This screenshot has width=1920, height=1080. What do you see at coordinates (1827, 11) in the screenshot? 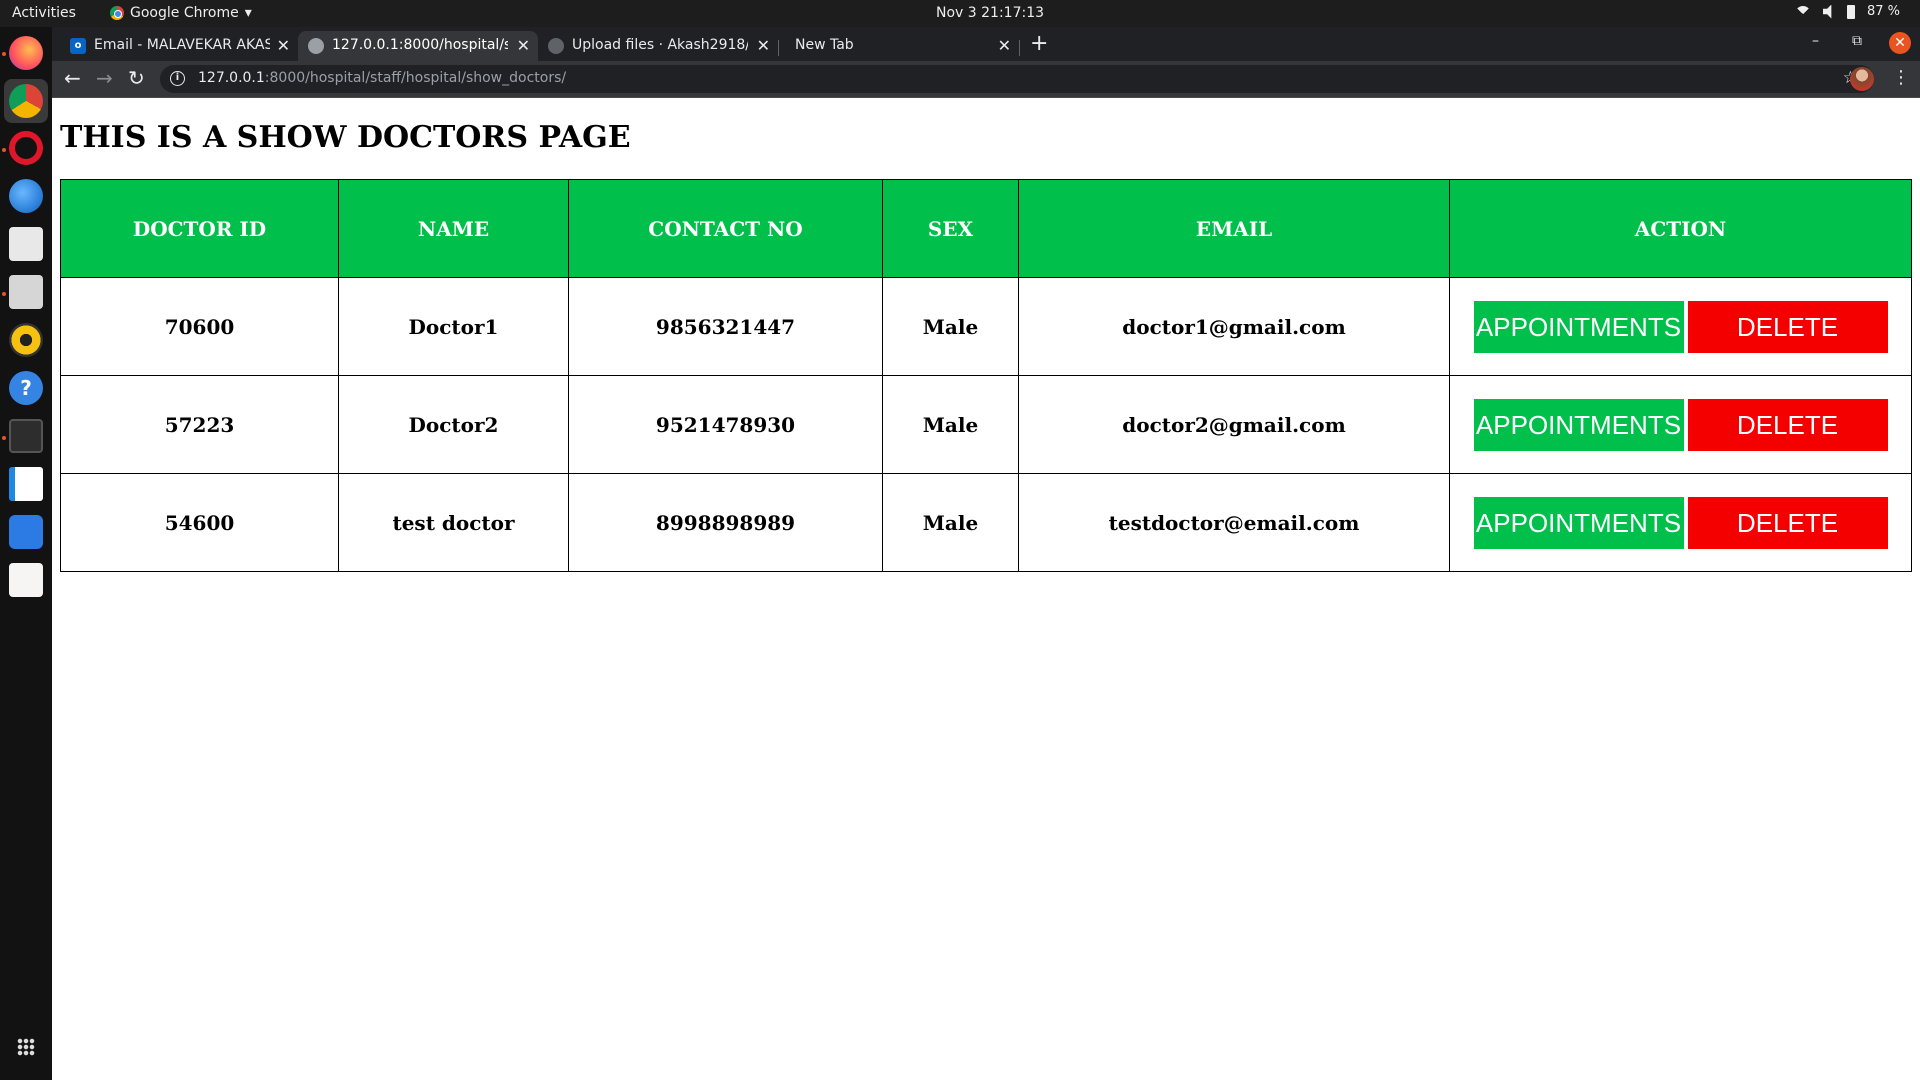
I see `volume-icon` at bounding box center [1827, 11].